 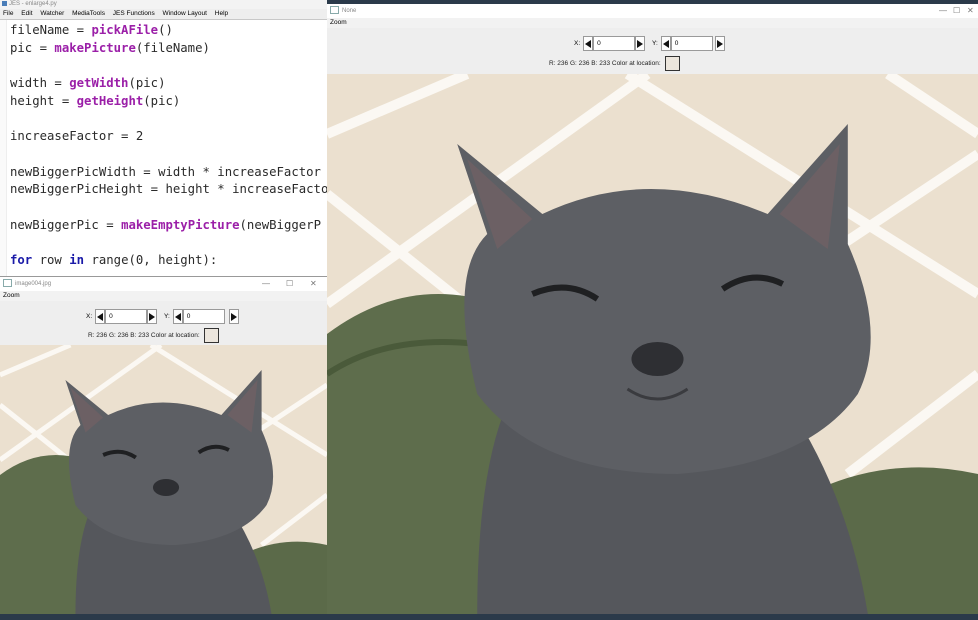 I want to click on small-cat-photo, so click(x=163, y=480).